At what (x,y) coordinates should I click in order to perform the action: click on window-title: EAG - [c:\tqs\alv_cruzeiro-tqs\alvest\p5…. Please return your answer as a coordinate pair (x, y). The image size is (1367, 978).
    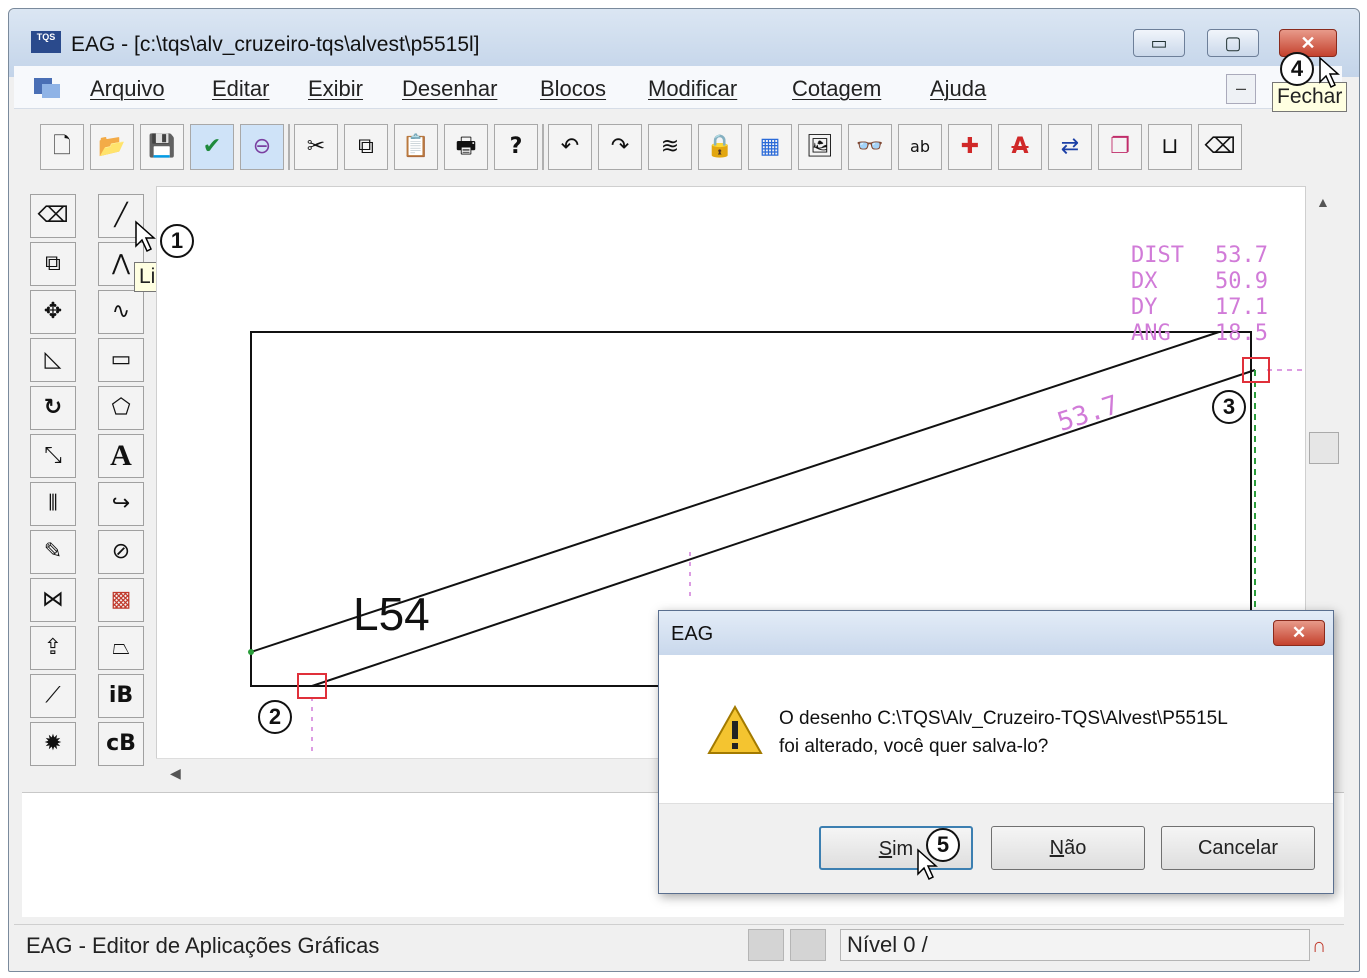
    Looking at the image, I should click on (275, 44).